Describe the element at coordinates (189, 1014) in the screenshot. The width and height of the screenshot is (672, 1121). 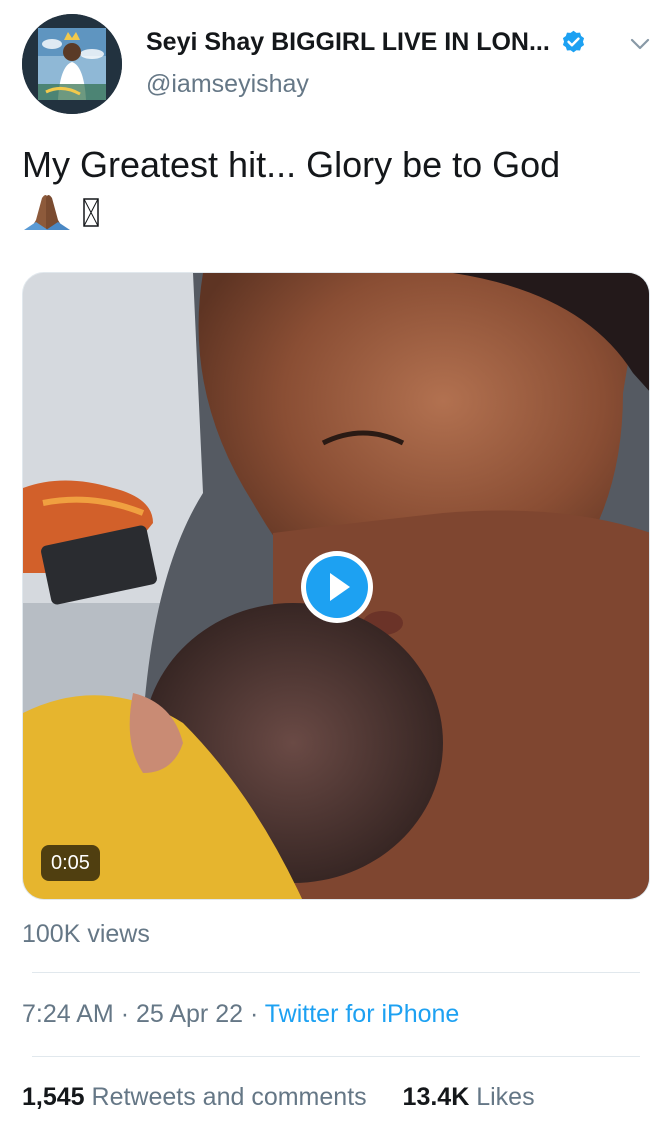
I see `tweet-date: 25 Apr 22` at that location.